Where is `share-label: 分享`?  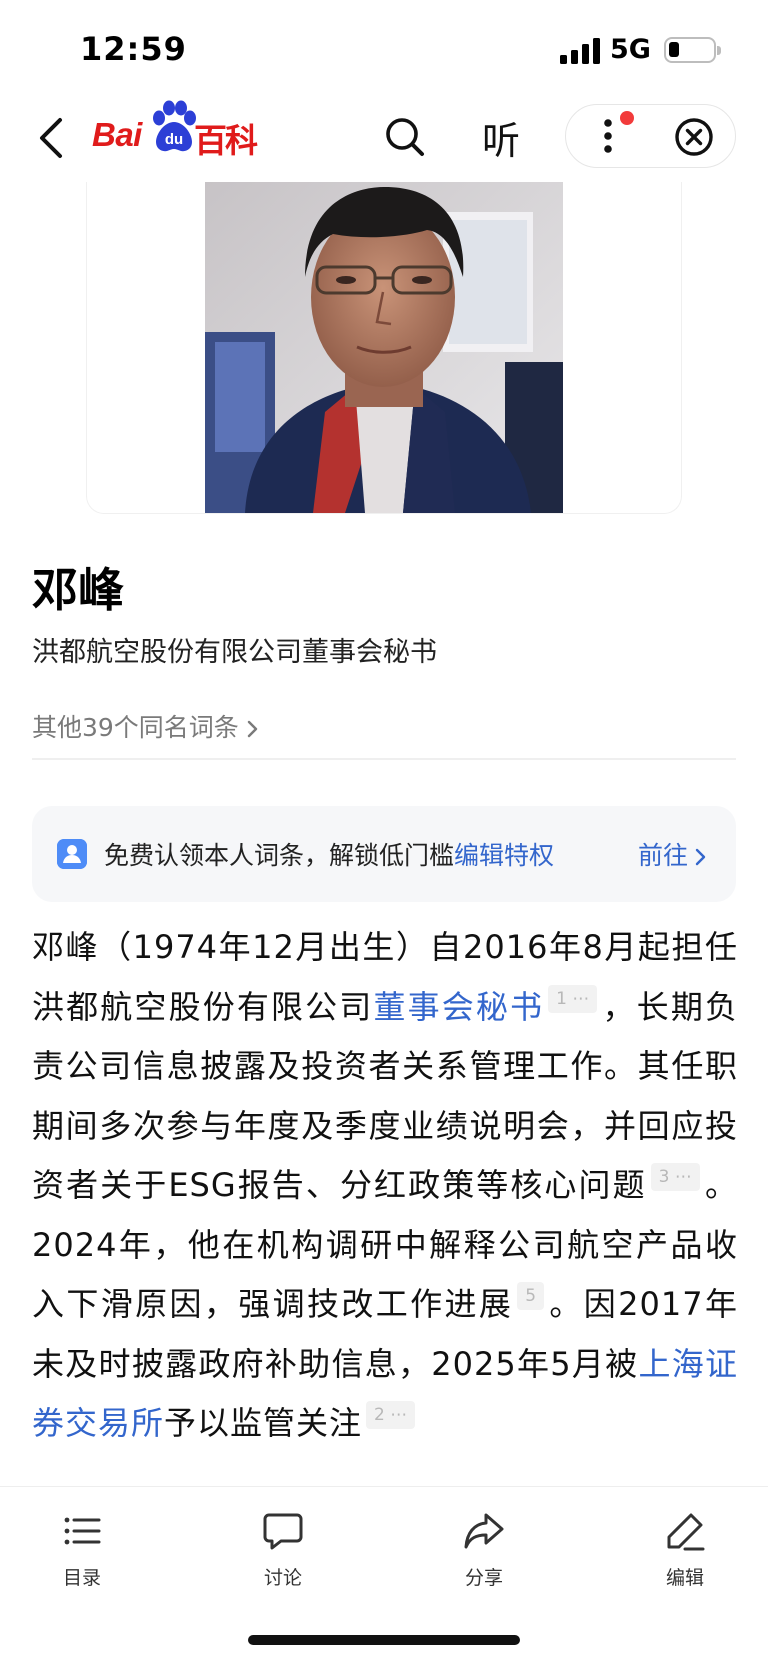
share-label: 分享 is located at coordinates (483, 1578).